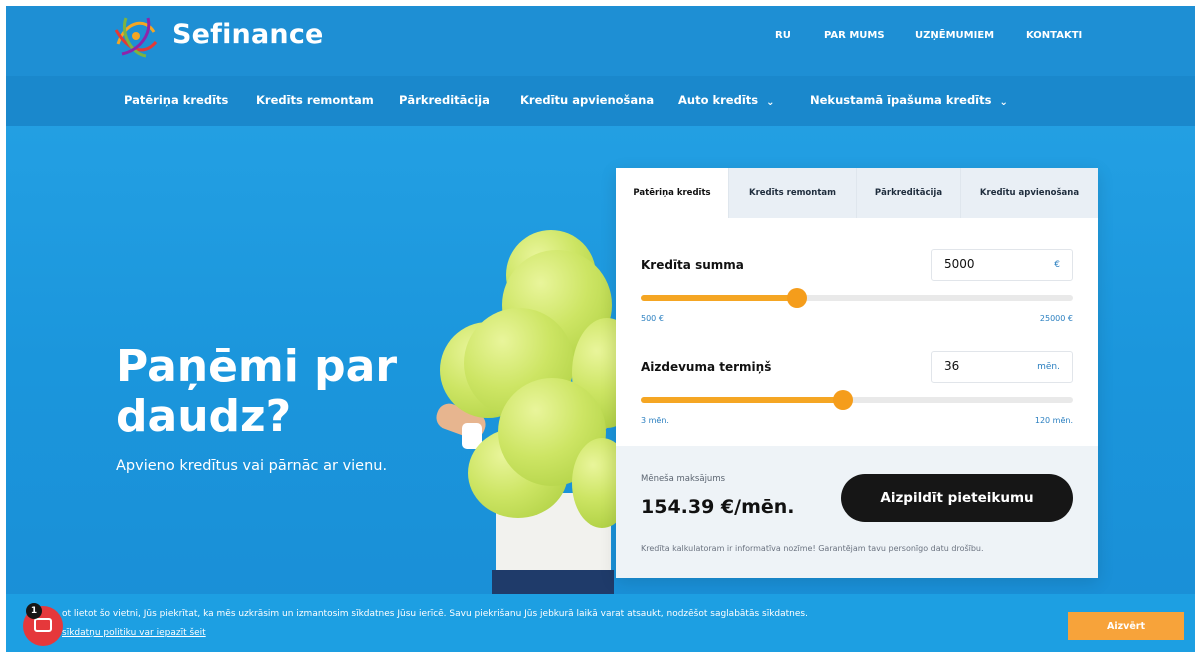 This screenshot has height=652, width=1197. I want to click on amount-unit: €, so click(1057, 265).